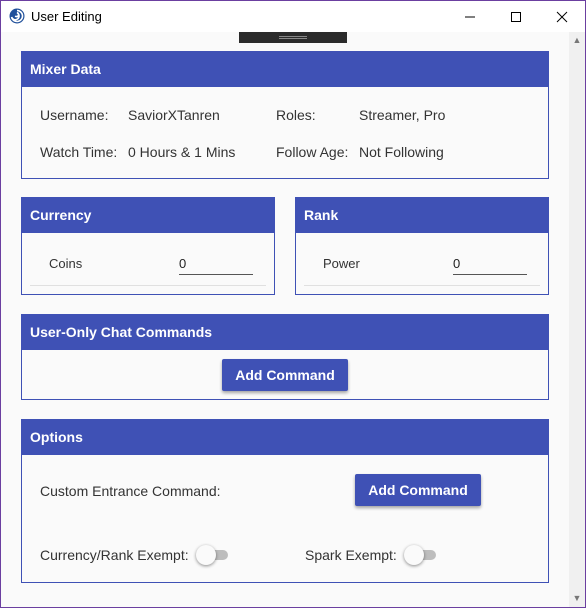 The width and height of the screenshot is (586, 608). I want to click on add-command-button: Add Command, so click(285, 375).